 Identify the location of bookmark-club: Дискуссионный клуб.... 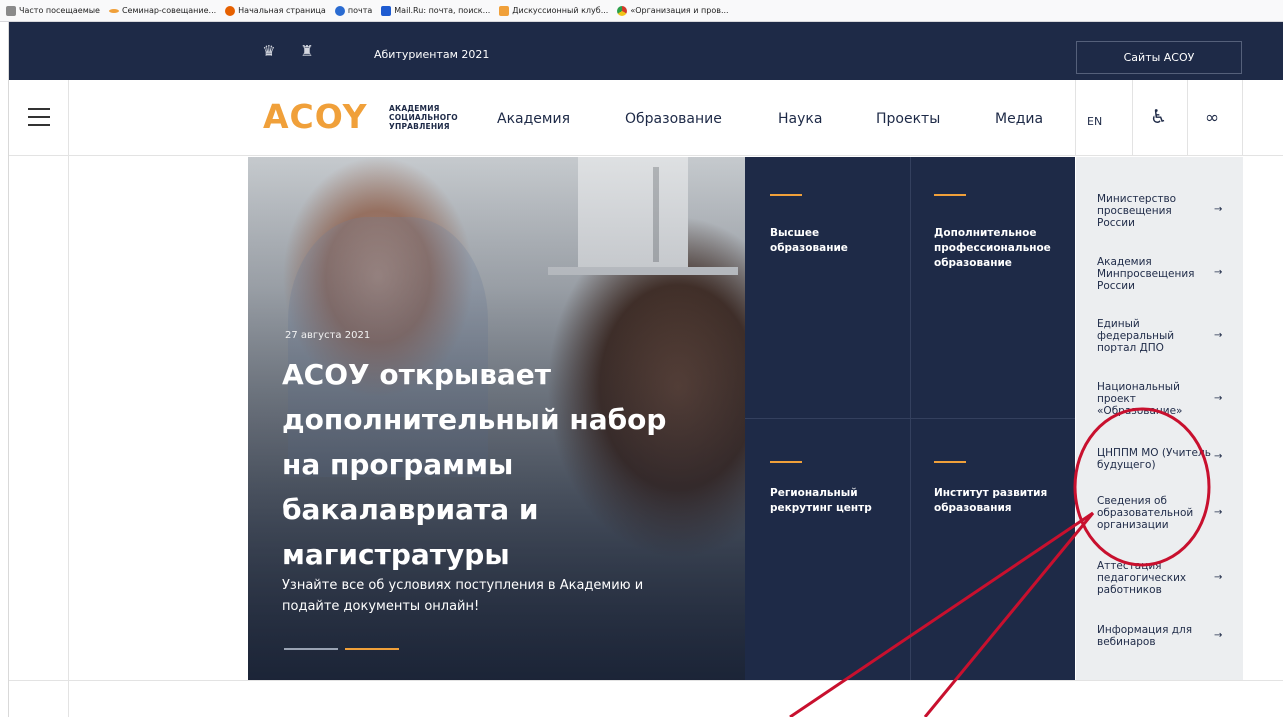
(553, 10).